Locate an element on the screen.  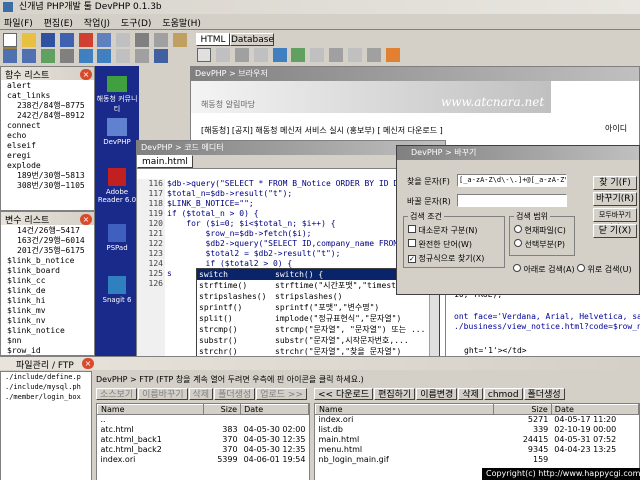
tree-item: echo is located at coordinates (47, 136).